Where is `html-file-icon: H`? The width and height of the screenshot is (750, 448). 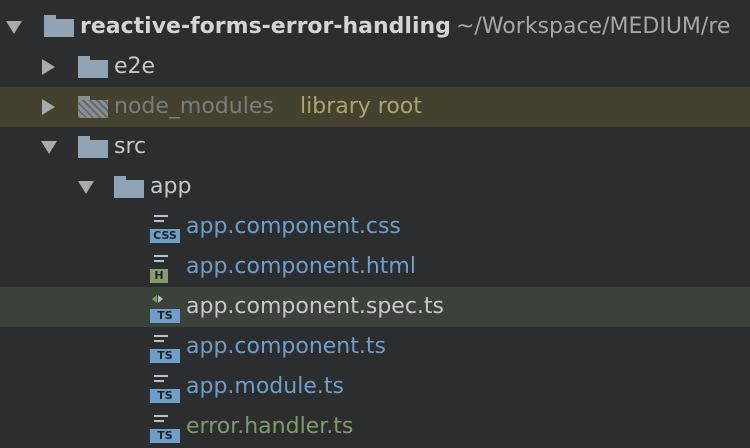 html-file-icon: H is located at coordinates (165, 268).